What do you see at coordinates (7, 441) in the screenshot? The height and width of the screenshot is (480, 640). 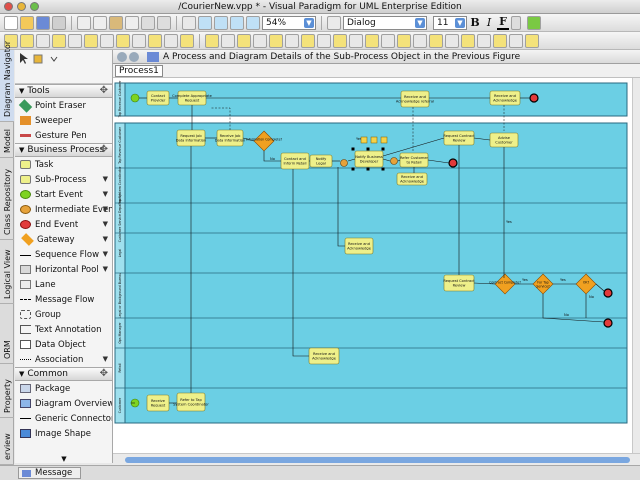 I see `tab-overview: erview` at bounding box center [7, 441].